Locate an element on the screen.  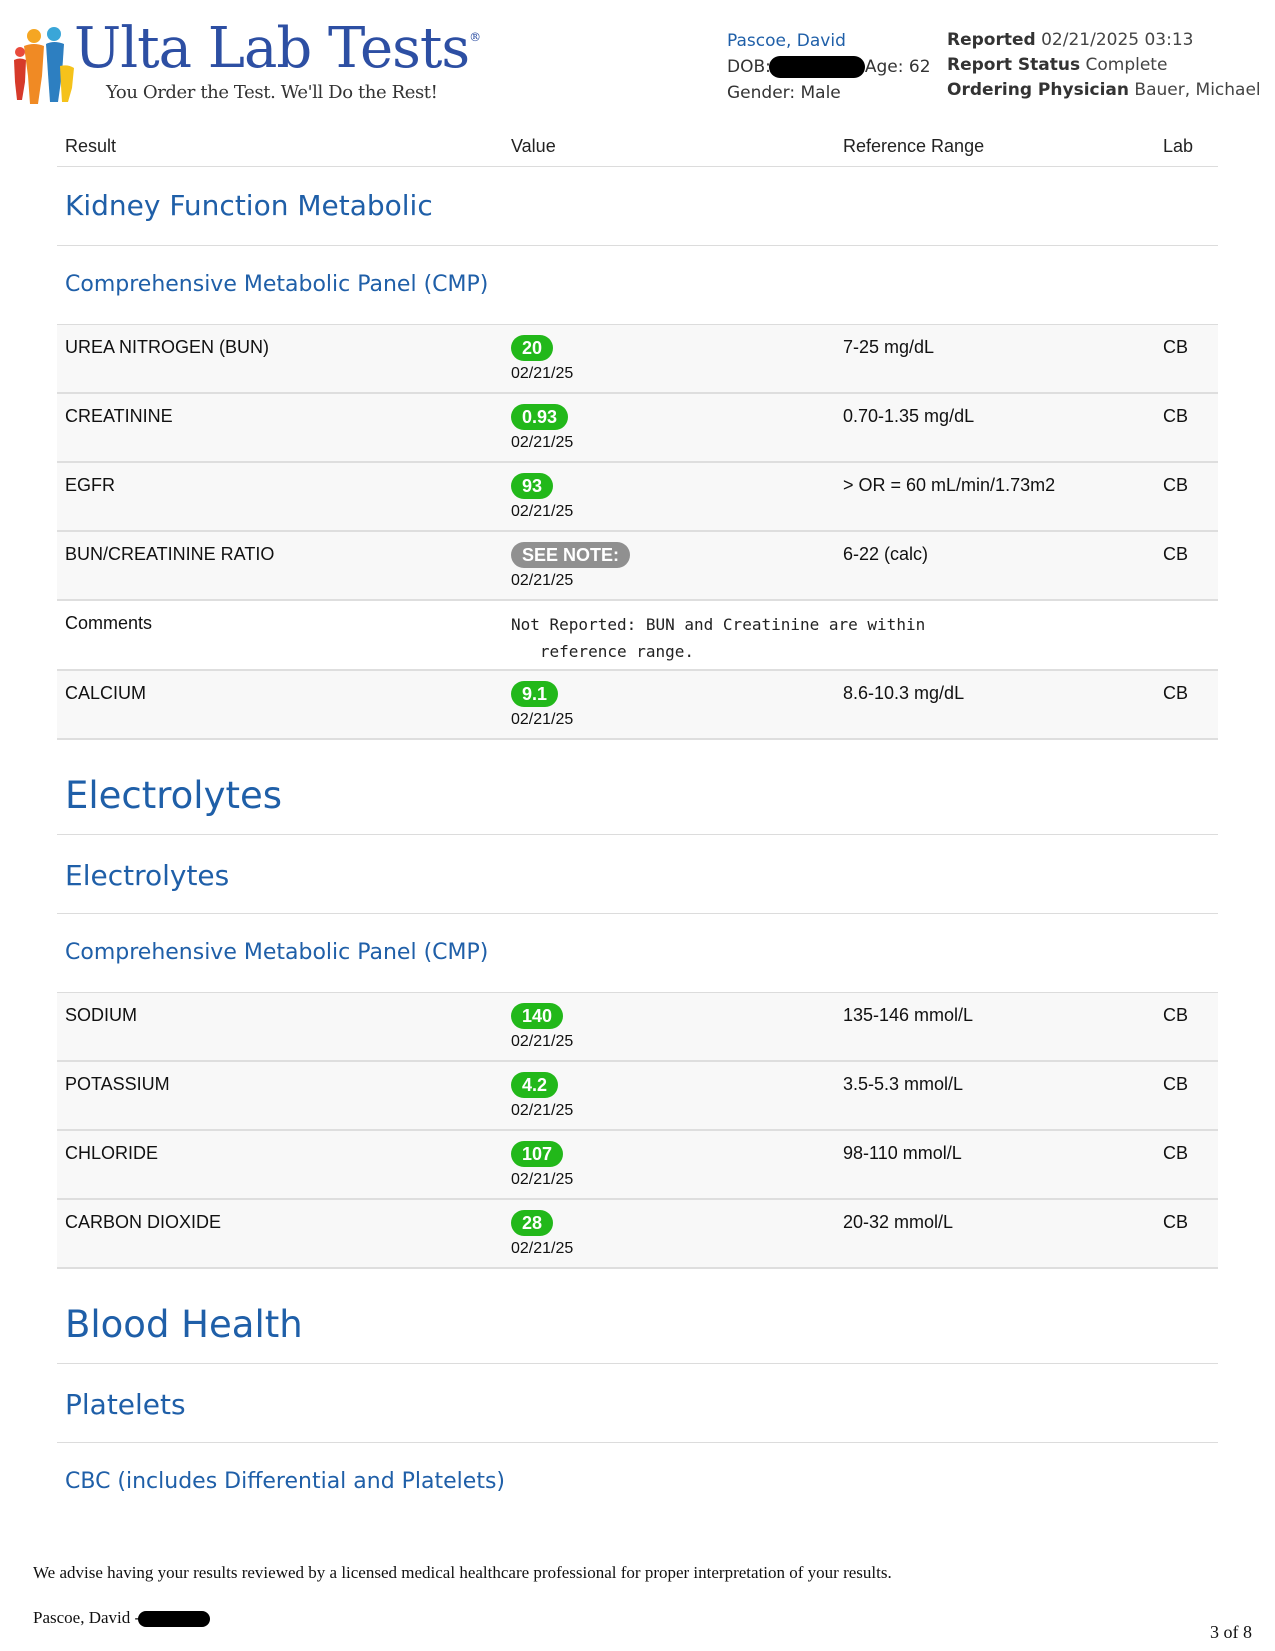
test-name: POTASSIUM is located at coordinates (117, 1084).